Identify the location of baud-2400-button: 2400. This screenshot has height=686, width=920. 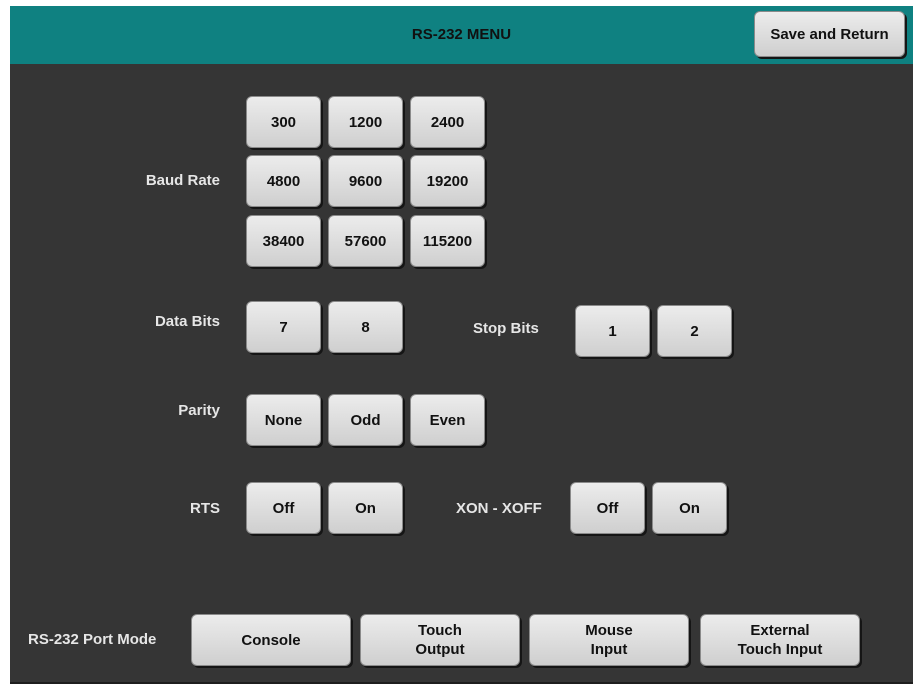
(447, 122).